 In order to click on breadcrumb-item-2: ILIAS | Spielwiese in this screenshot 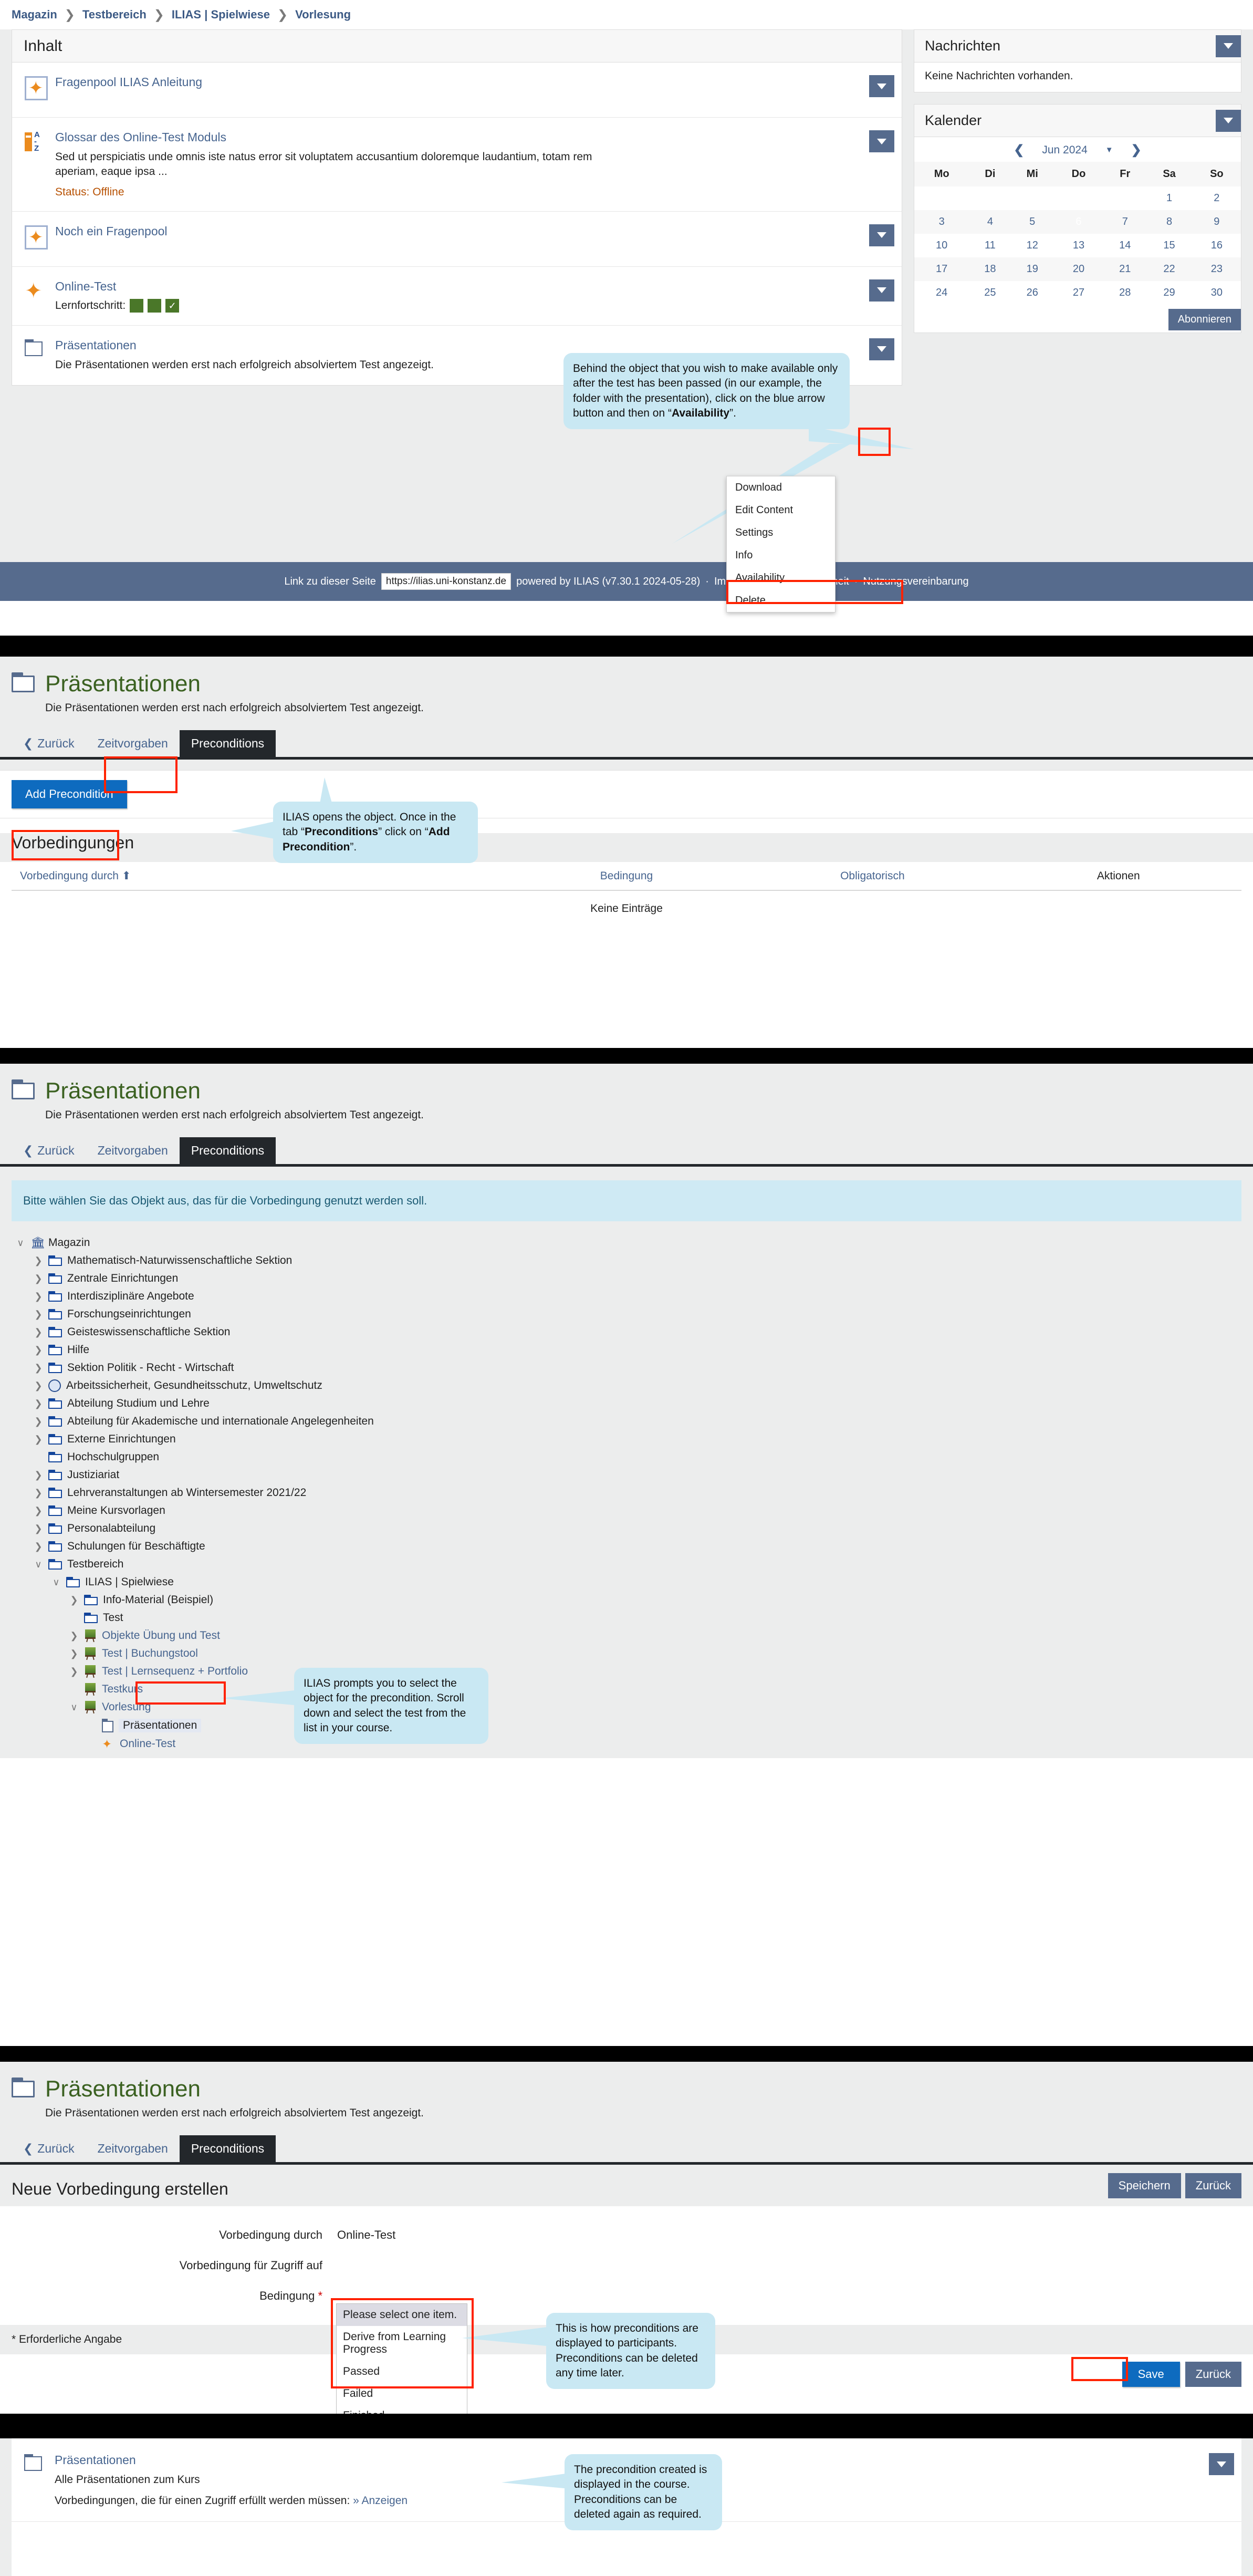, I will do `click(221, 15)`.